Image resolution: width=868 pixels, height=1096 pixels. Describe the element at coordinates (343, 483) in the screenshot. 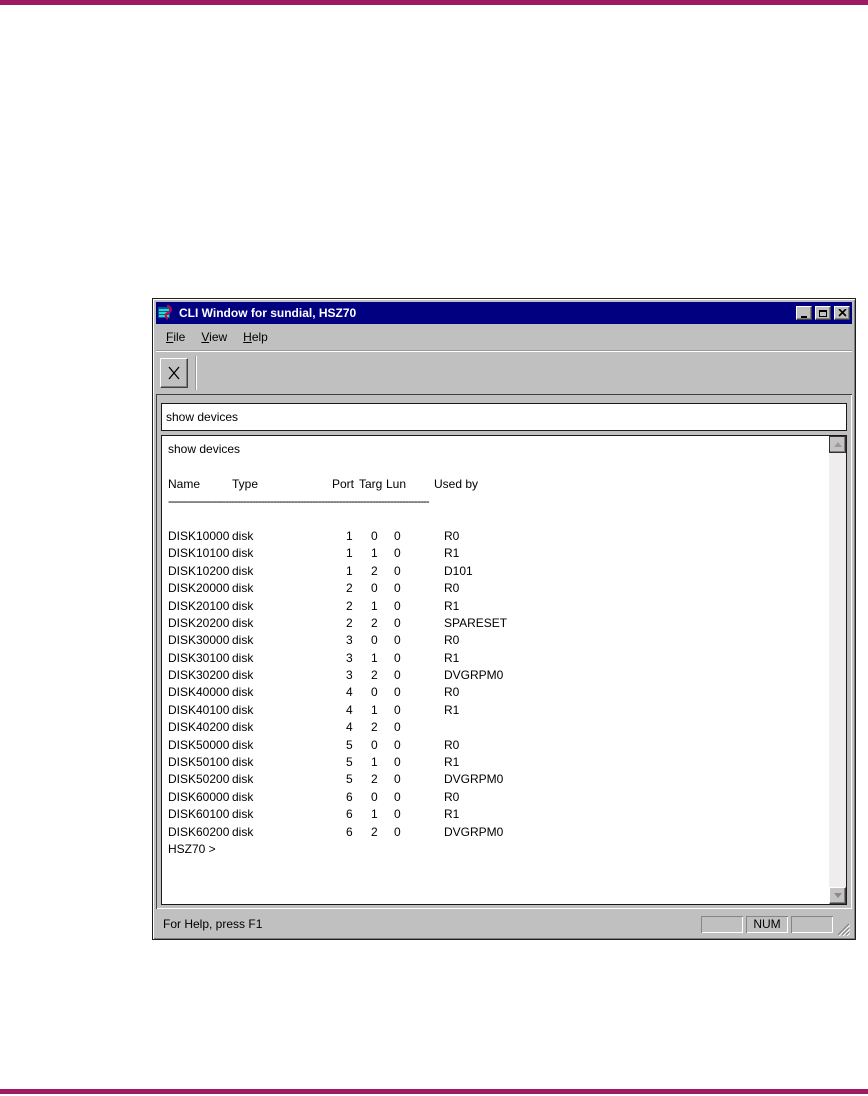

I see `column-header-port: Port` at that location.